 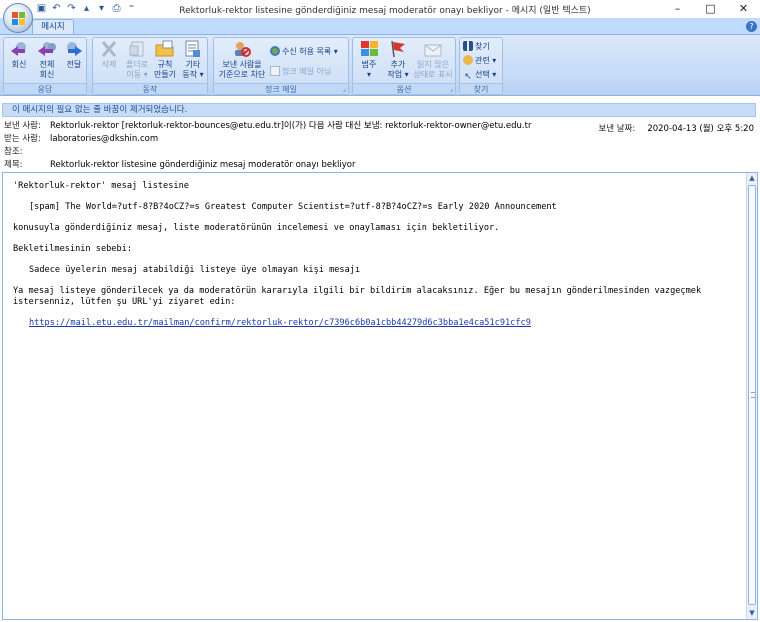 What do you see at coordinates (304, 52) in the screenshot?
I see `safe-lists-button: 수신 허용 목록 ▾` at bounding box center [304, 52].